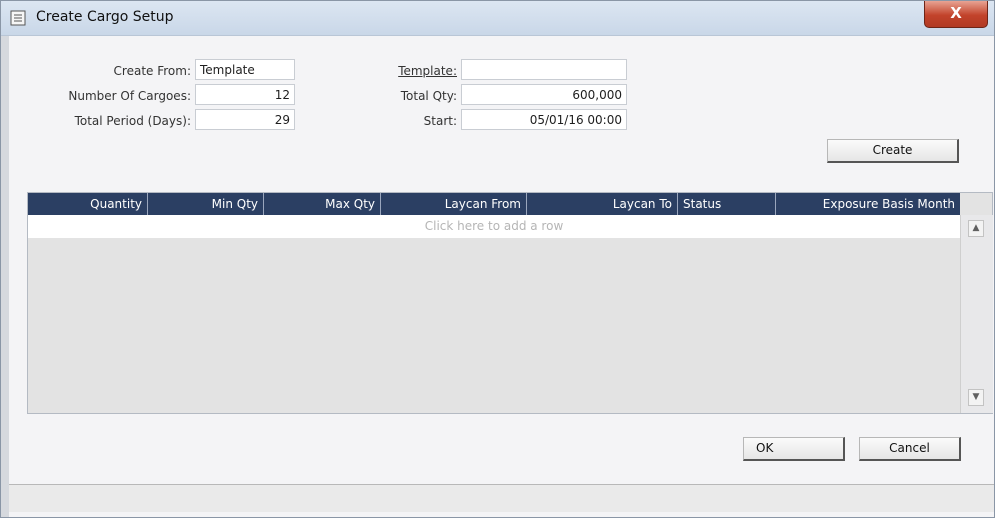 Image resolution: width=995 pixels, height=518 pixels. I want to click on start-label: Start:, so click(440, 121).